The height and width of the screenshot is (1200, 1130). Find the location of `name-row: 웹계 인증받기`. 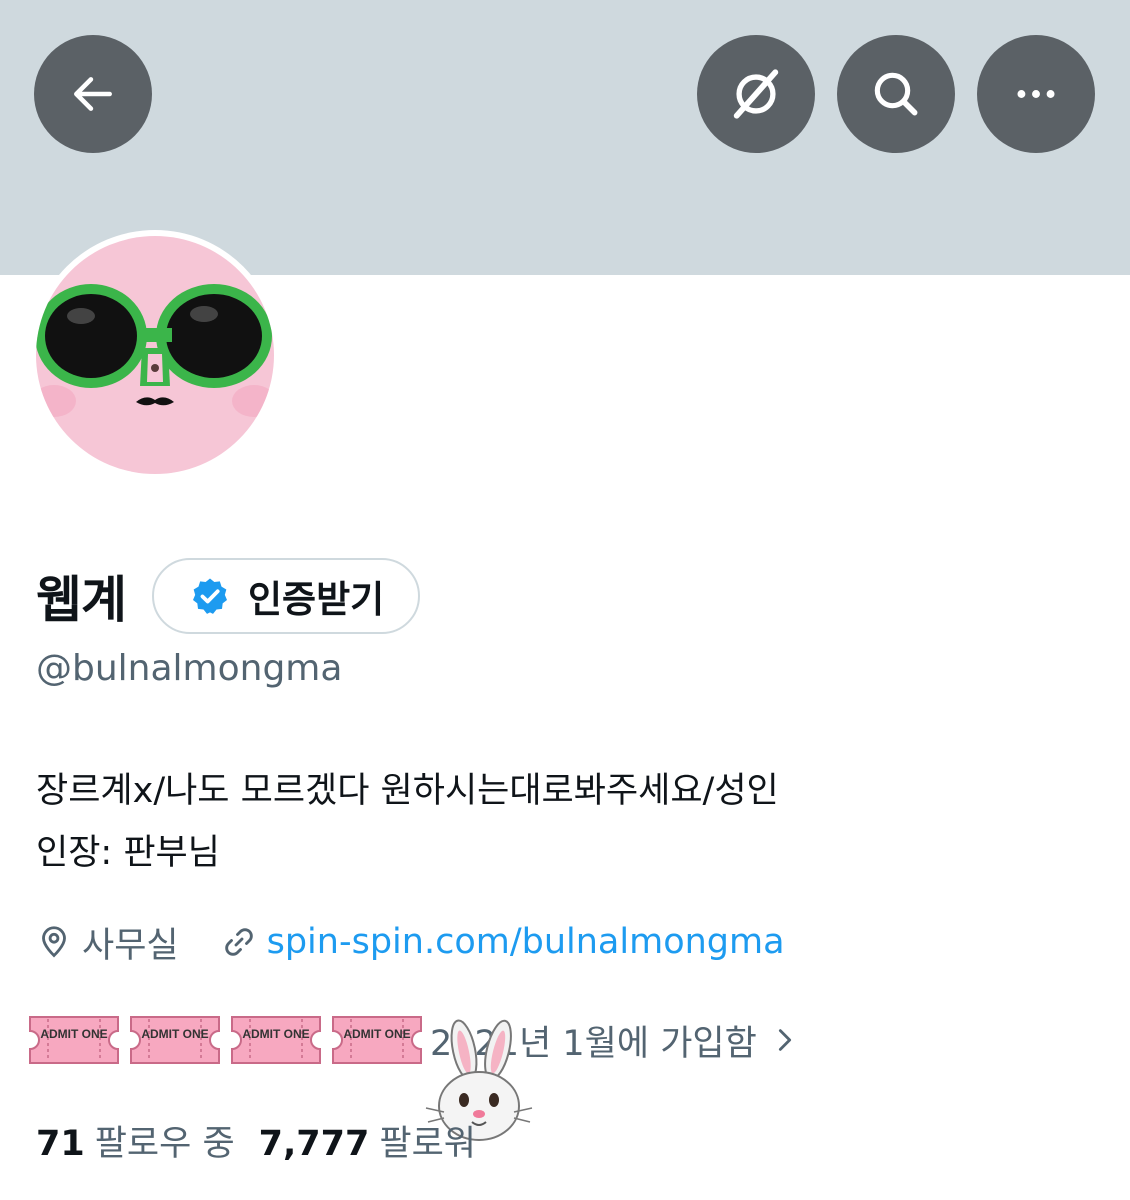

name-row: 웹계 인증받기 is located at coordinates (228, 596).